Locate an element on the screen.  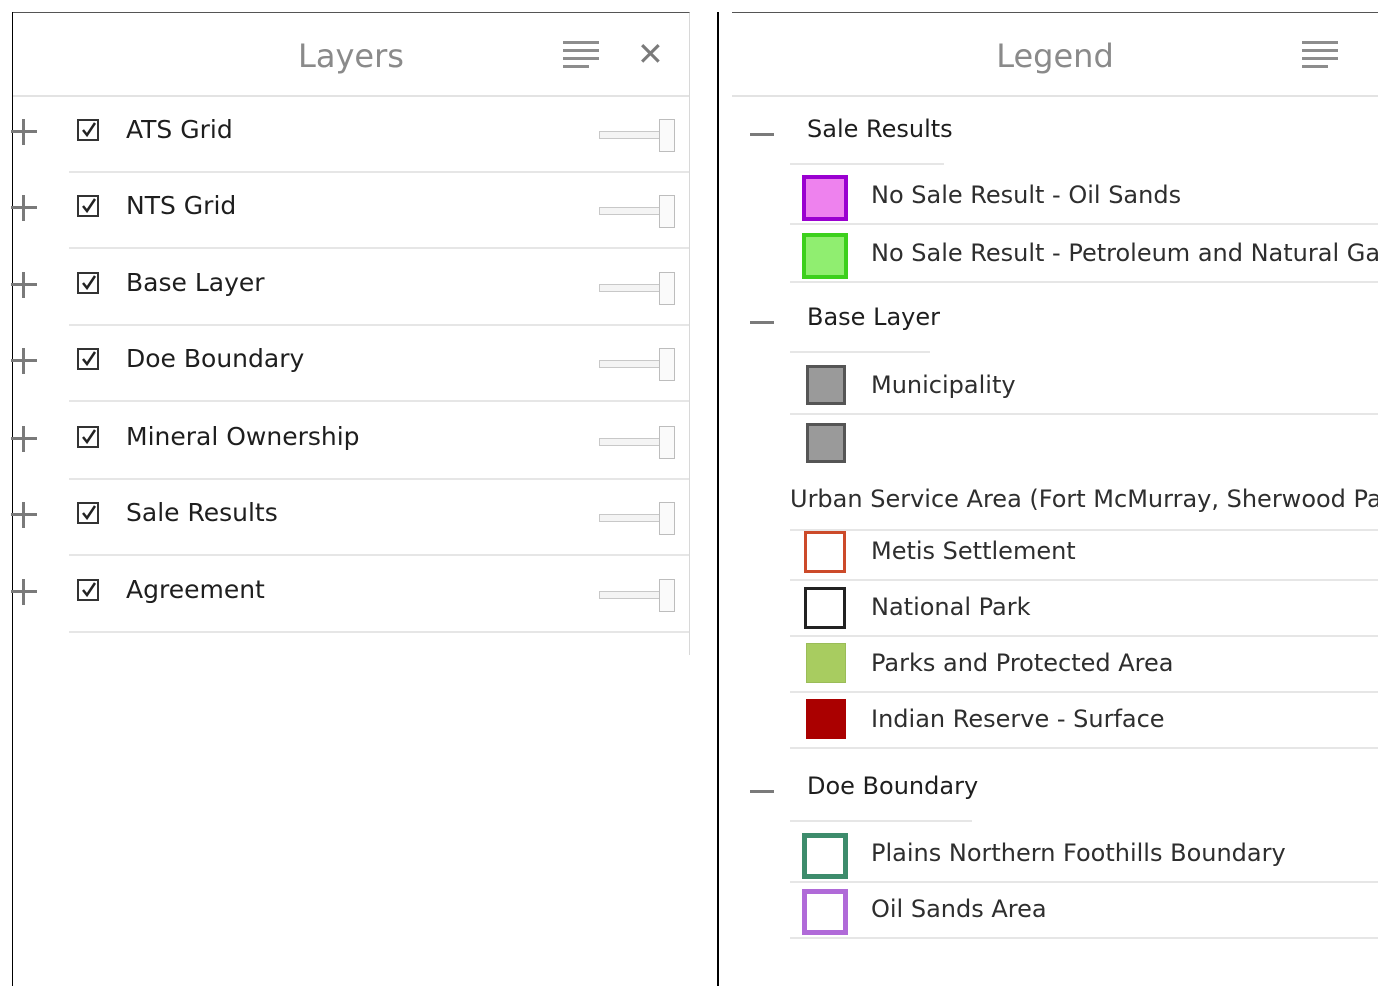
legend-header: Legend is located at coordinates (1055, 55).